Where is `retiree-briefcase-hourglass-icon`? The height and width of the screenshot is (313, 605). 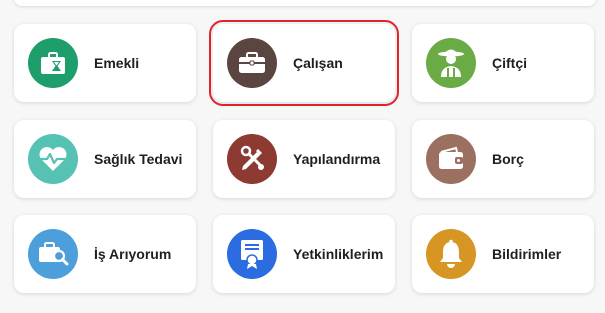
retiree-briefcase-hourglass-icon is located at coordinates (53, 63).